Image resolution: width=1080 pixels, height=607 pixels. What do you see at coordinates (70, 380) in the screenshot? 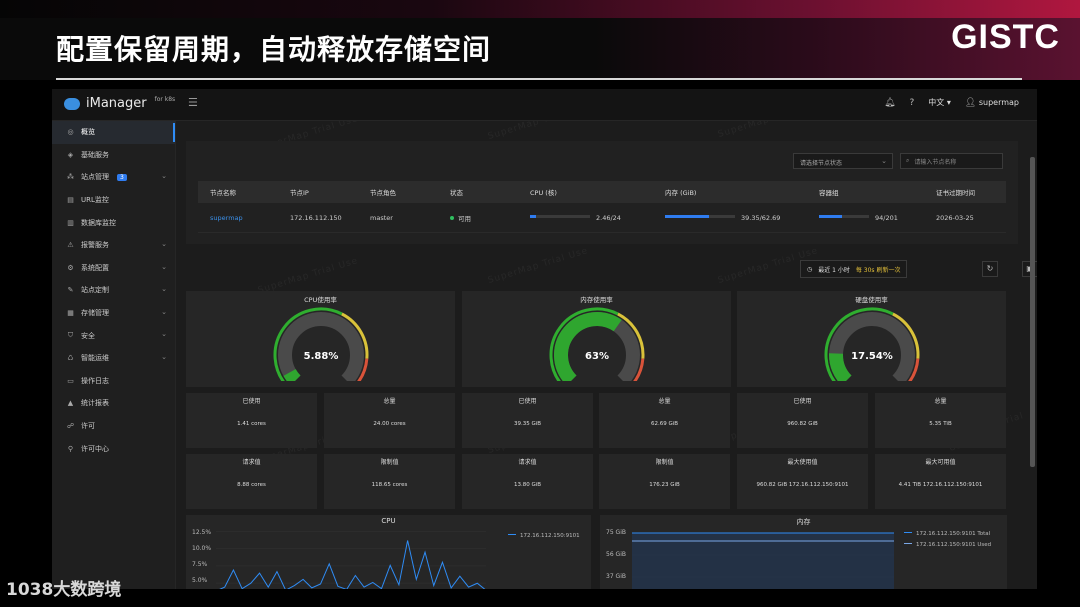
I see `log-icon: ▭` at bounding box center [70, 380].